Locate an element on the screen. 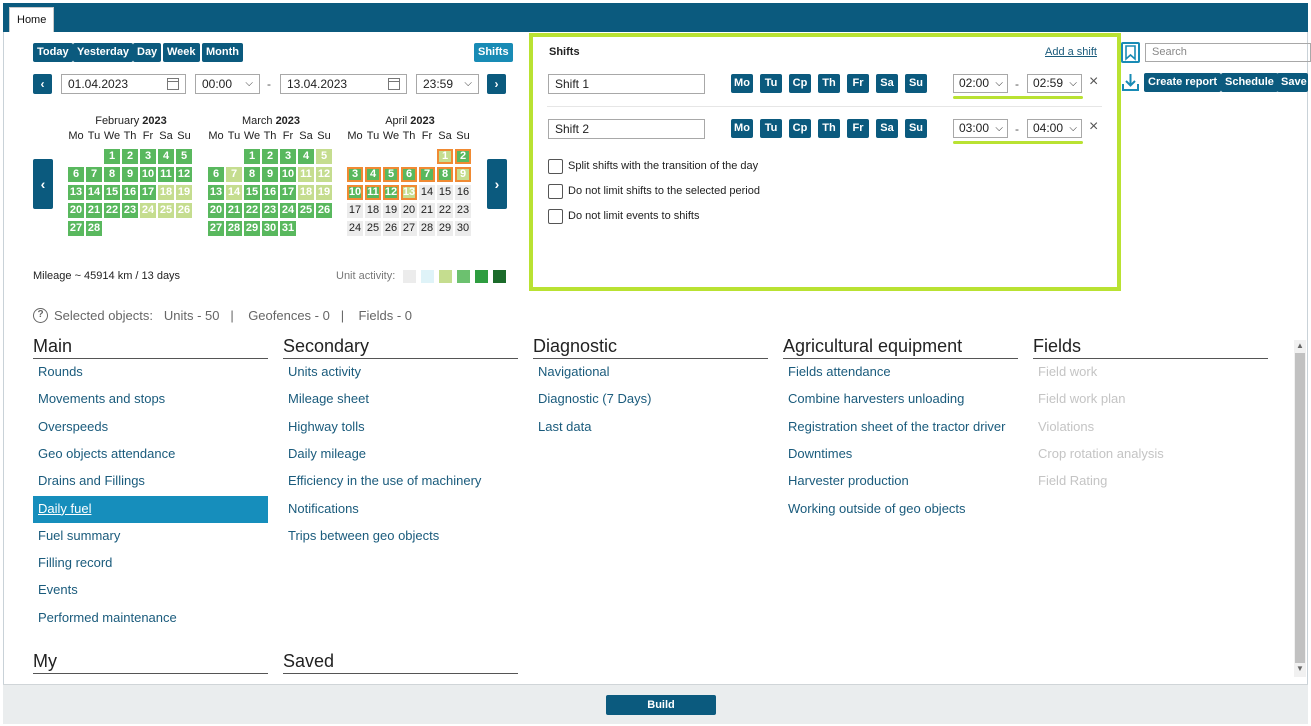  schedule-button: Schedule is located at coordinates (1249, 82).